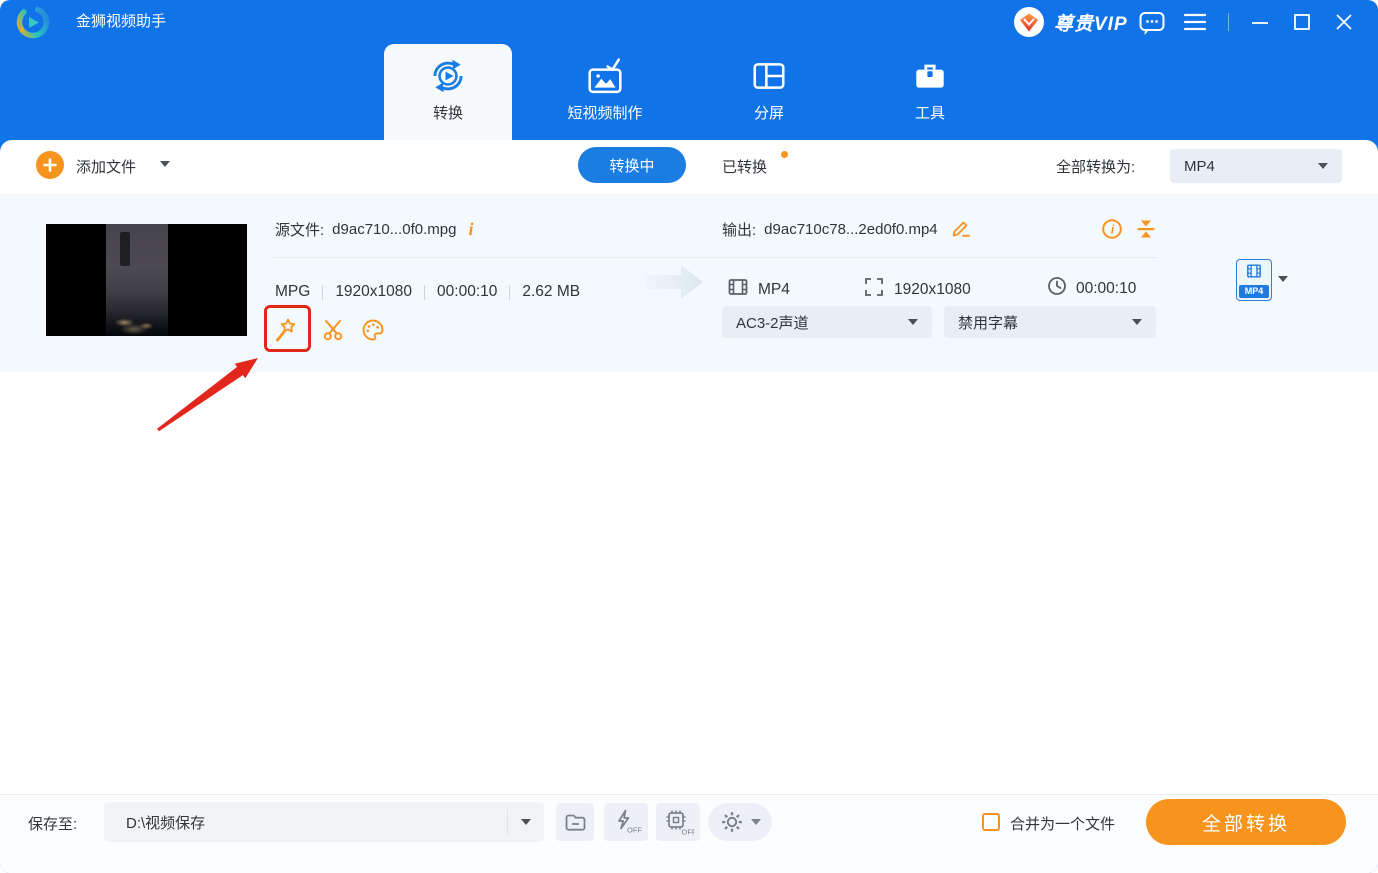 The height and width of the screenshot is (873, 1378). I want to click on out-duration-group: 00:00:10, so click(1091, 288).